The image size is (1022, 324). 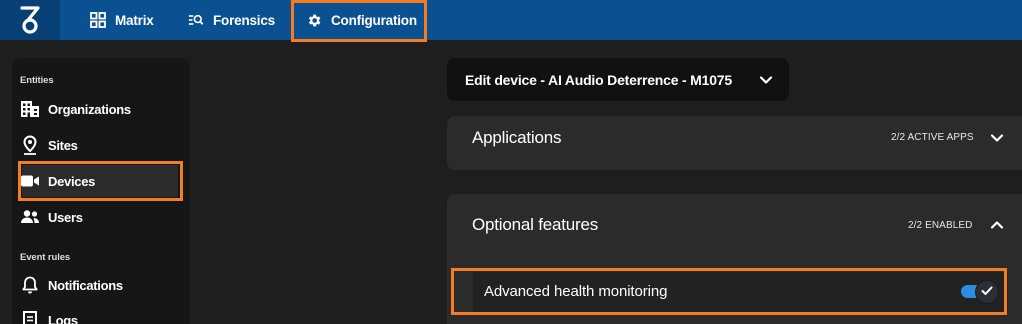 What do you see at coordinates (196, 20) in the screenshot?
I see `search-list-icon` at bounding box center [196, 20].